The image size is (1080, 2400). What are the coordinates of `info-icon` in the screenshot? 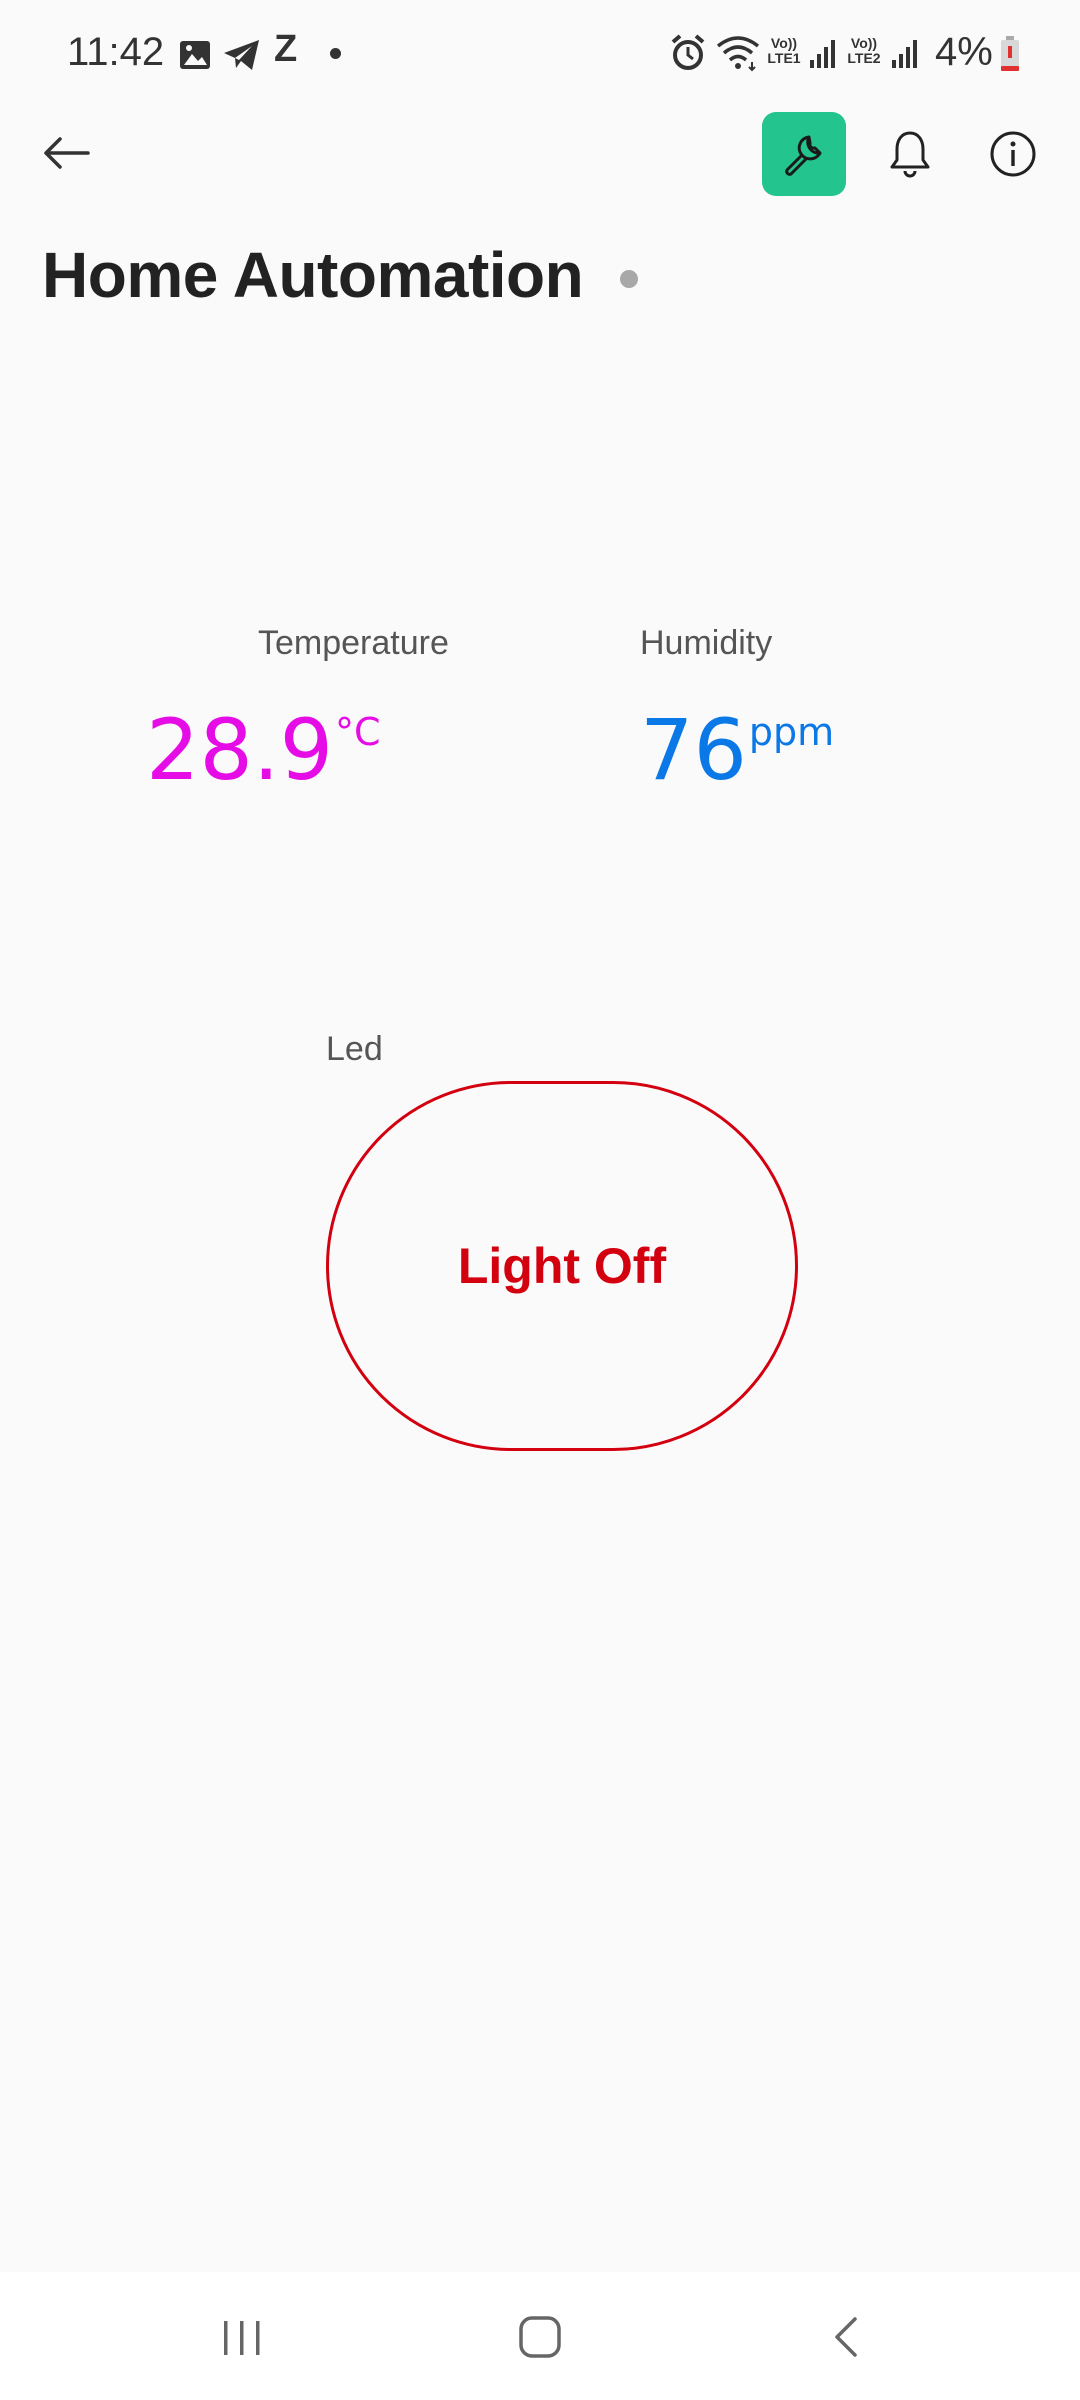 It's located at (1013, 154).